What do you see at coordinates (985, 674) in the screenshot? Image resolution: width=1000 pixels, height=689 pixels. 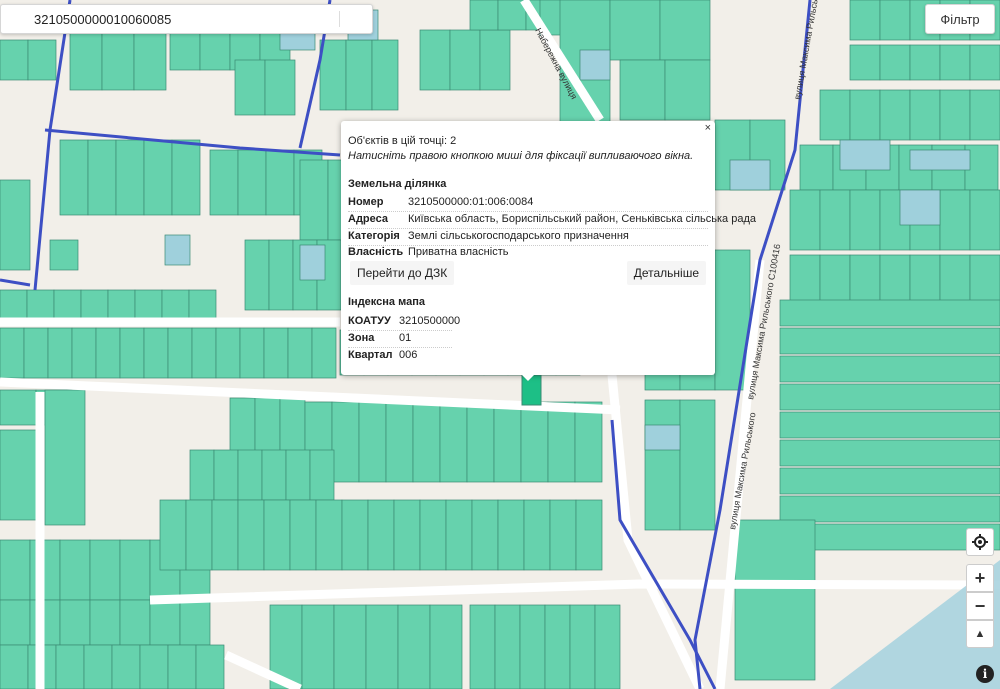 I see `info-icon: i` at bounding box center [985, 674].